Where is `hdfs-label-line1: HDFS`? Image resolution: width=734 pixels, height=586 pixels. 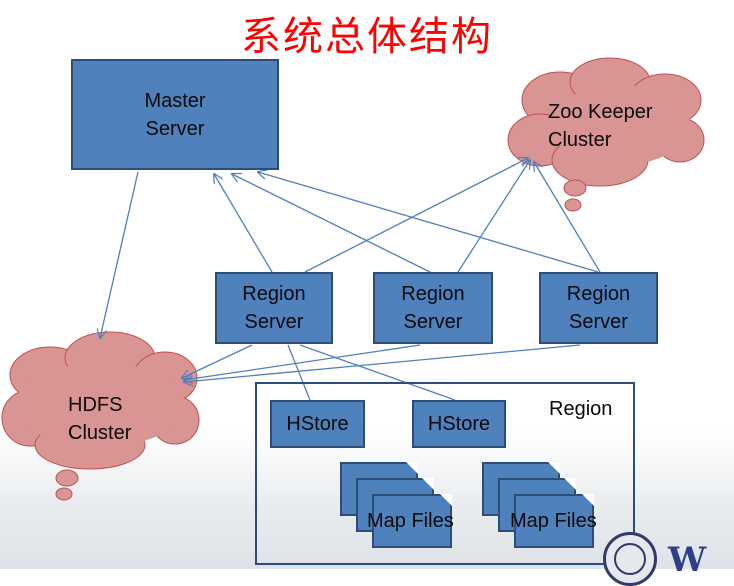 hdfs-label-line1: HDFS is located at coordinates (95, 405).